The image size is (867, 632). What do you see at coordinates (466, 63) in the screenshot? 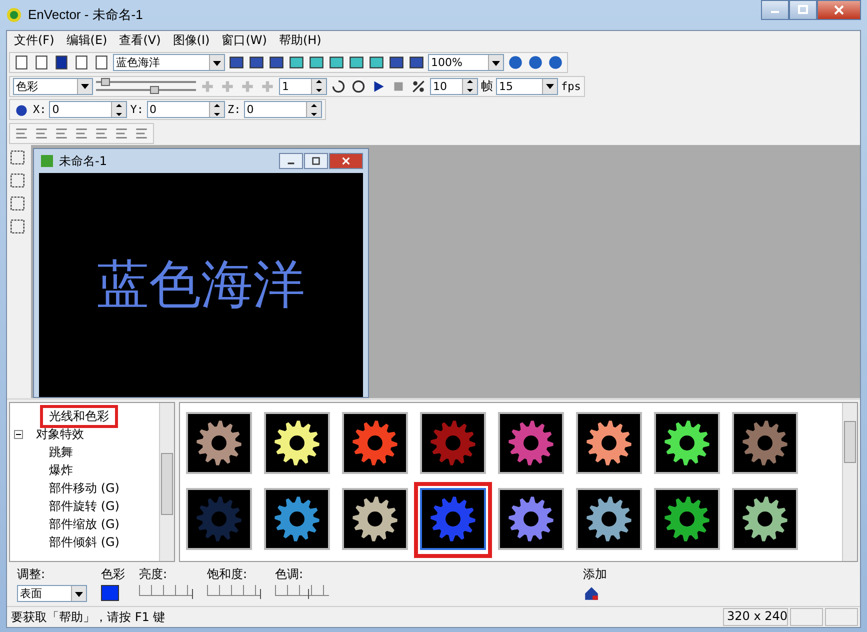
I see `zoom-dropdown: 100%` at bounding box center [466, 63].